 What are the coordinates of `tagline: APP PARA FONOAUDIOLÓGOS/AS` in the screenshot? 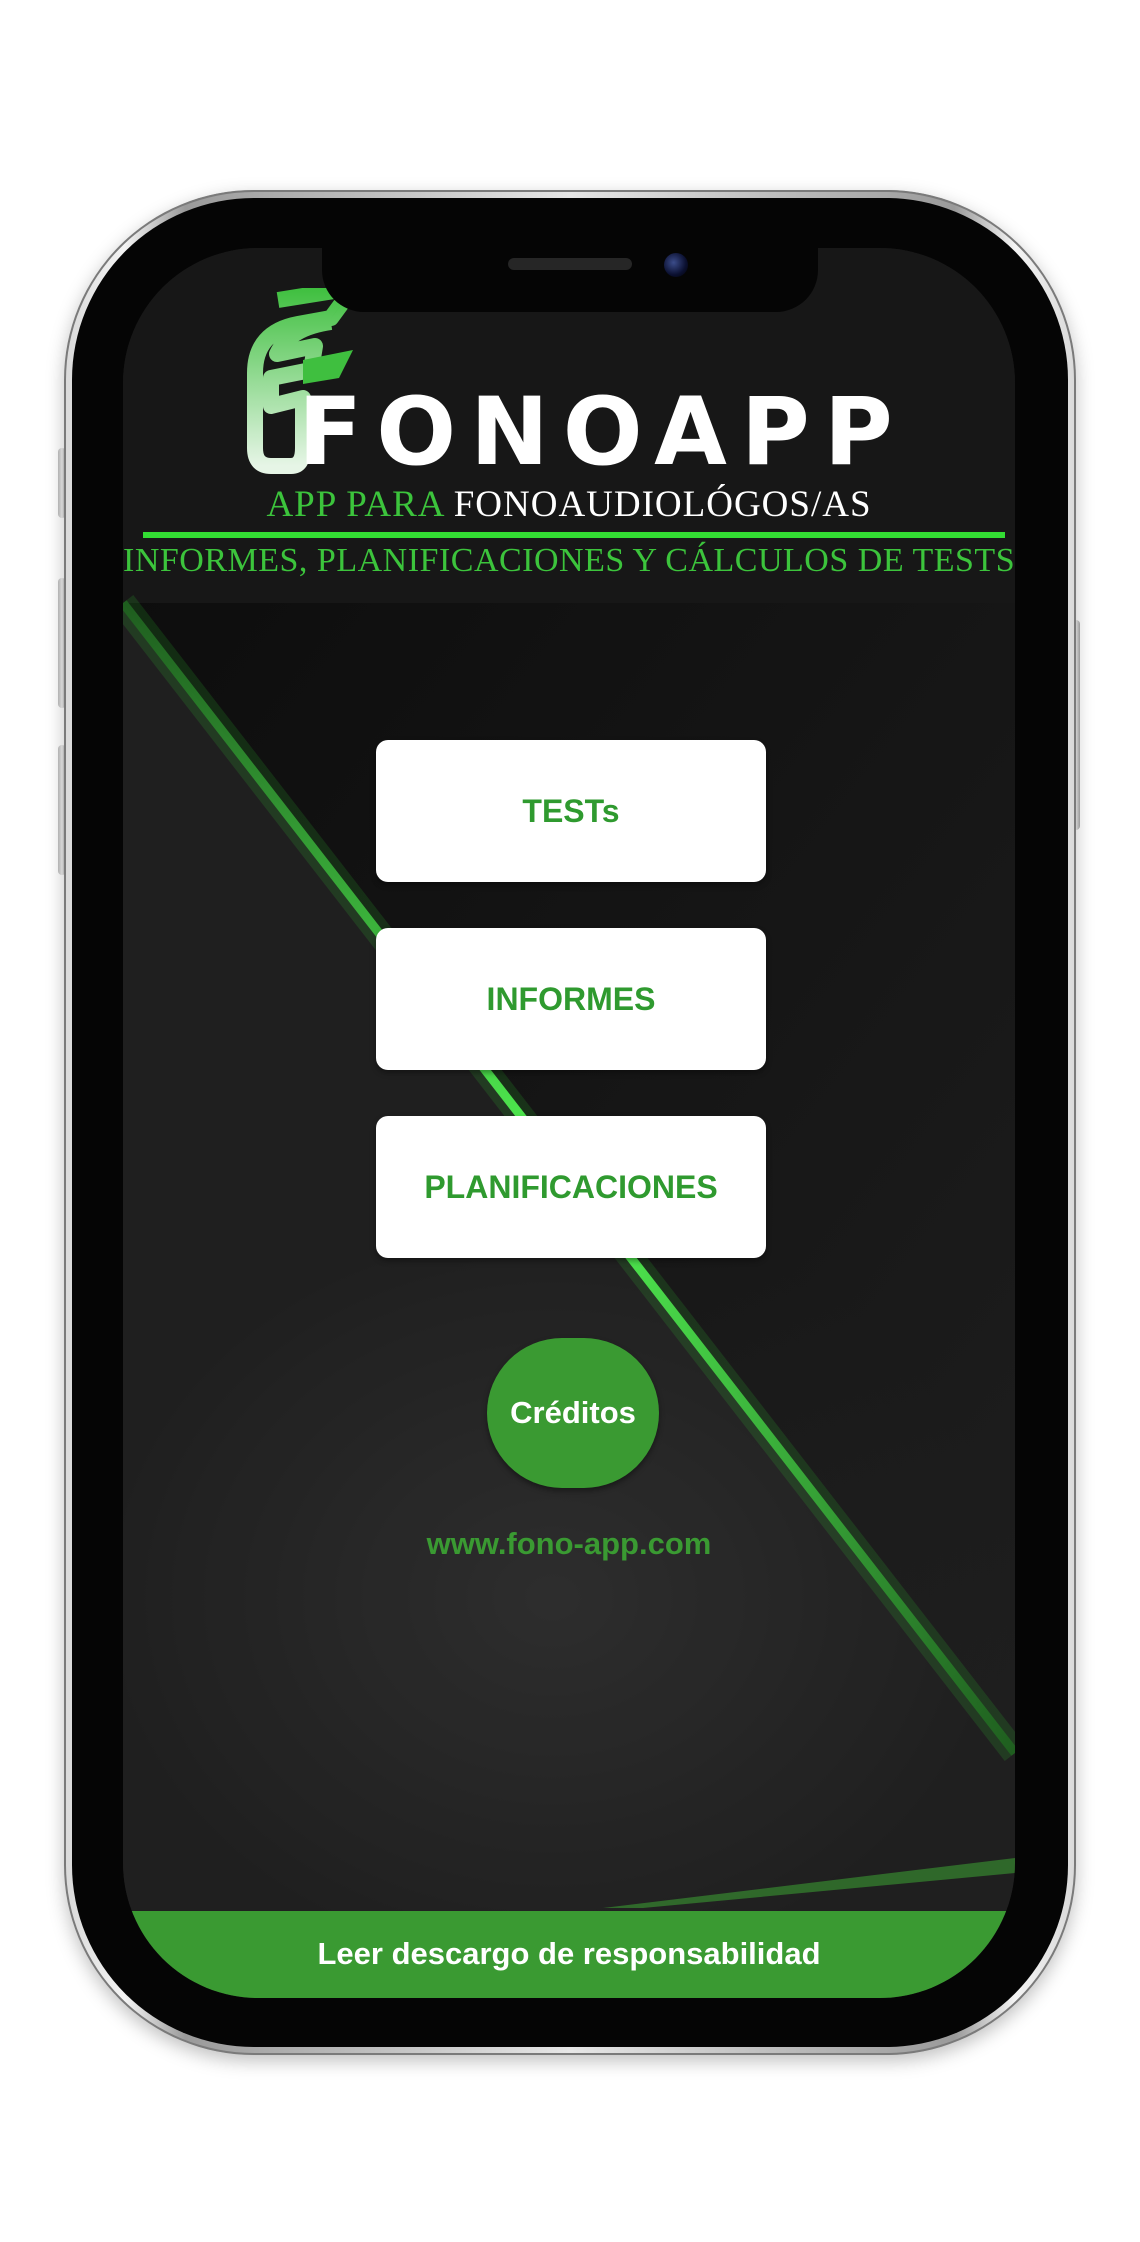 It's located at (569, 504).